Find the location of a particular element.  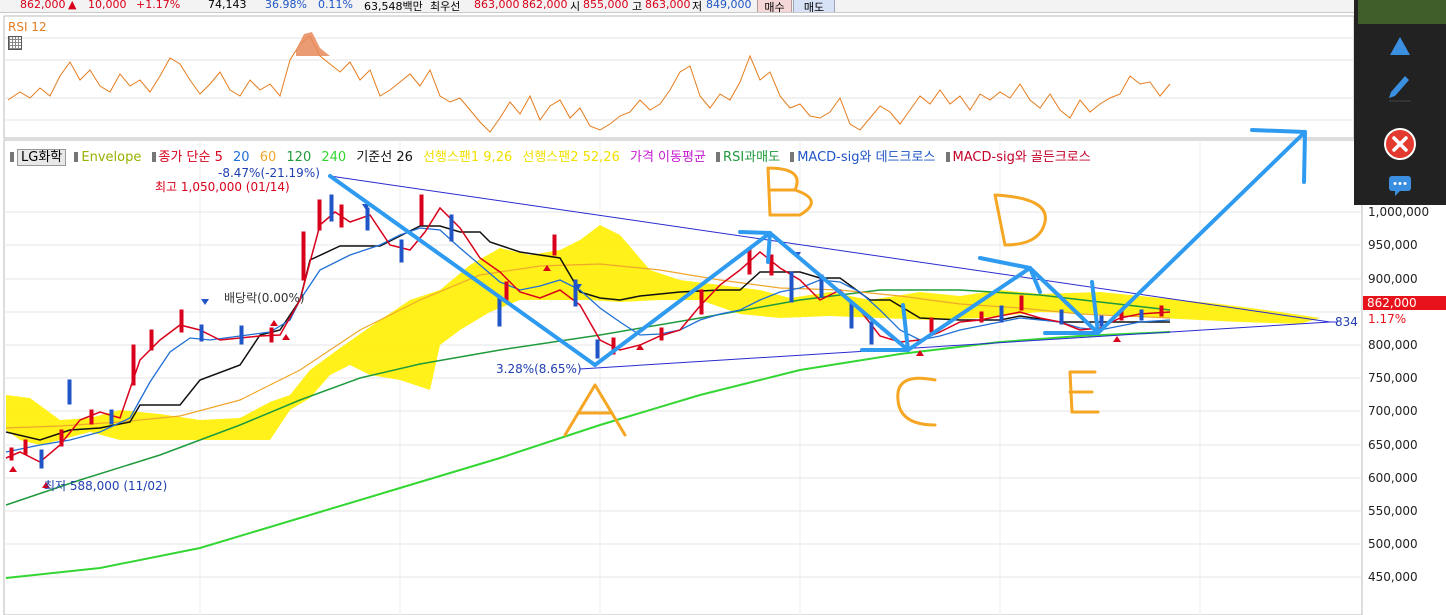

axis-tick: 450,000 is located at coordinates (1393, 577).